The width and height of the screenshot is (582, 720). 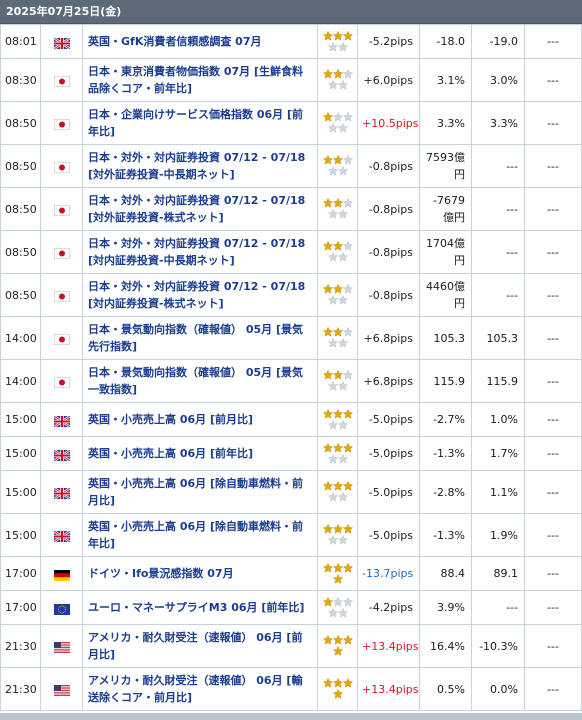 What do you see at coordinates (291, 716) in the screenshot?
I see `footer-bar` at bounding box center [291, 716].